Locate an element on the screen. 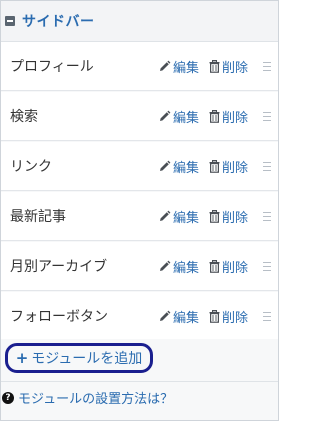 The width and height of the screenshot is (320, 421). module-name: 最新記事 is located at coordinates (38, 217).